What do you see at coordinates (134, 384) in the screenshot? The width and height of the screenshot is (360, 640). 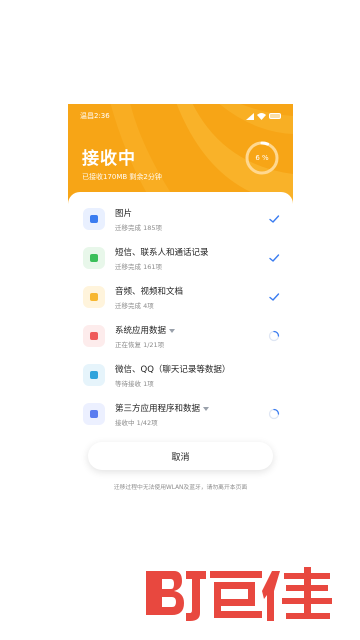 I see `item-status: 等待接收 1项` at bounding box center [134, 384].